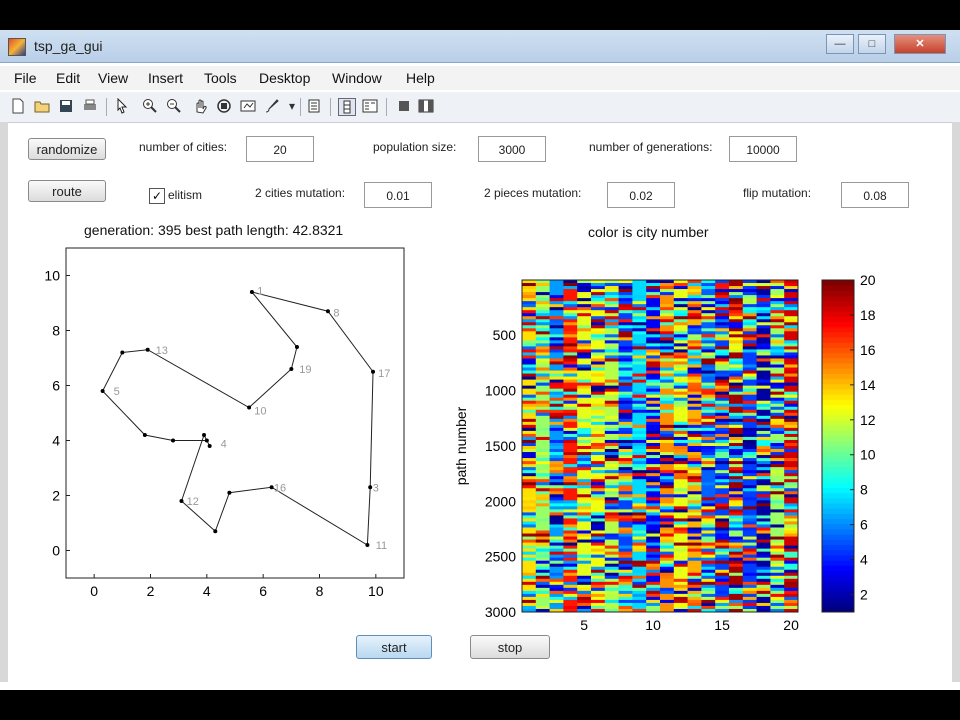  What do you see at coordinates (67, 149) in the screenshot?
I see `randomize-button: randomize` at bounding box center [67, 149].